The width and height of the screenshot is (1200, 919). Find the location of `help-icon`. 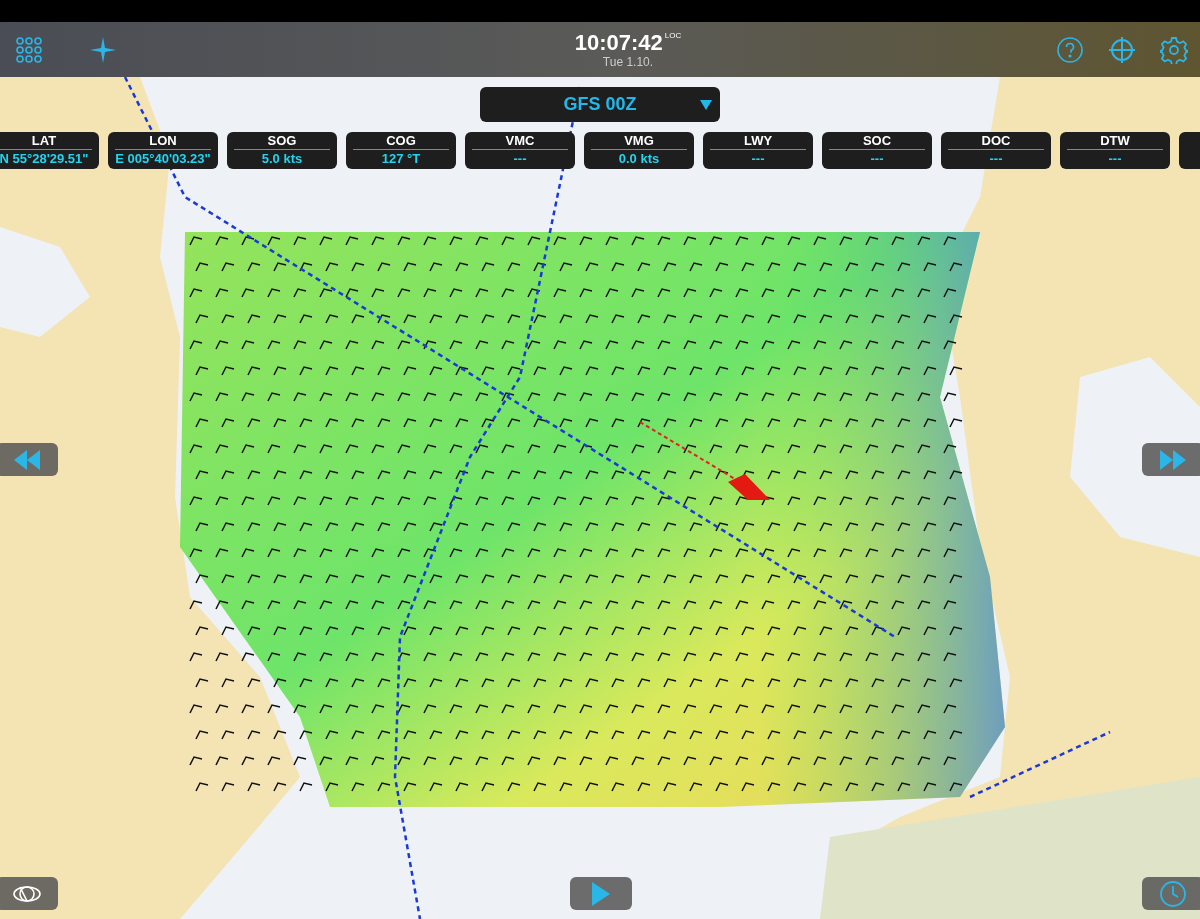

help-icon is located at coordinates (1070, 49).